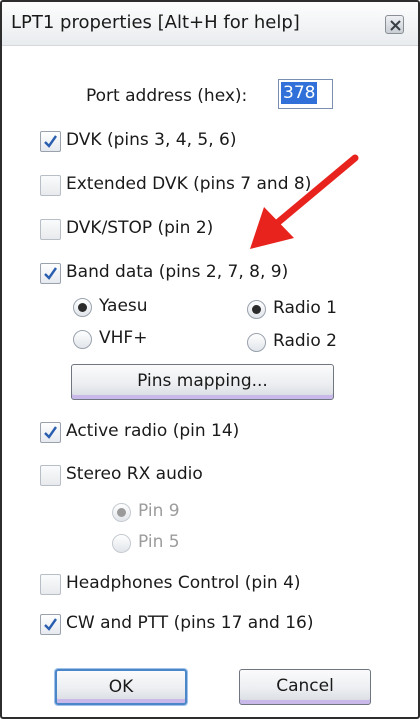 The height and width of the screenshot is (719, 420). I want to click on close-icon, so click(395, 25).